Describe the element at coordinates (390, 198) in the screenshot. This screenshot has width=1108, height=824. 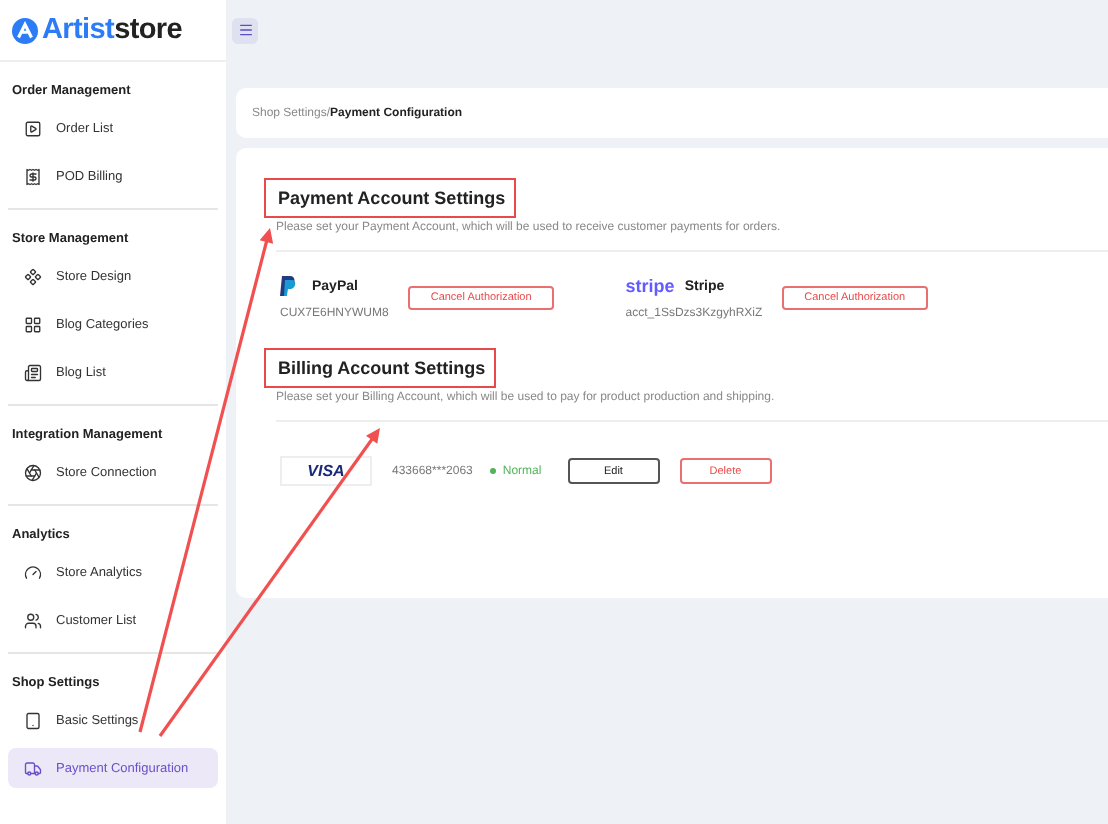
I see `section-title: Payment Account Settings` at that location.